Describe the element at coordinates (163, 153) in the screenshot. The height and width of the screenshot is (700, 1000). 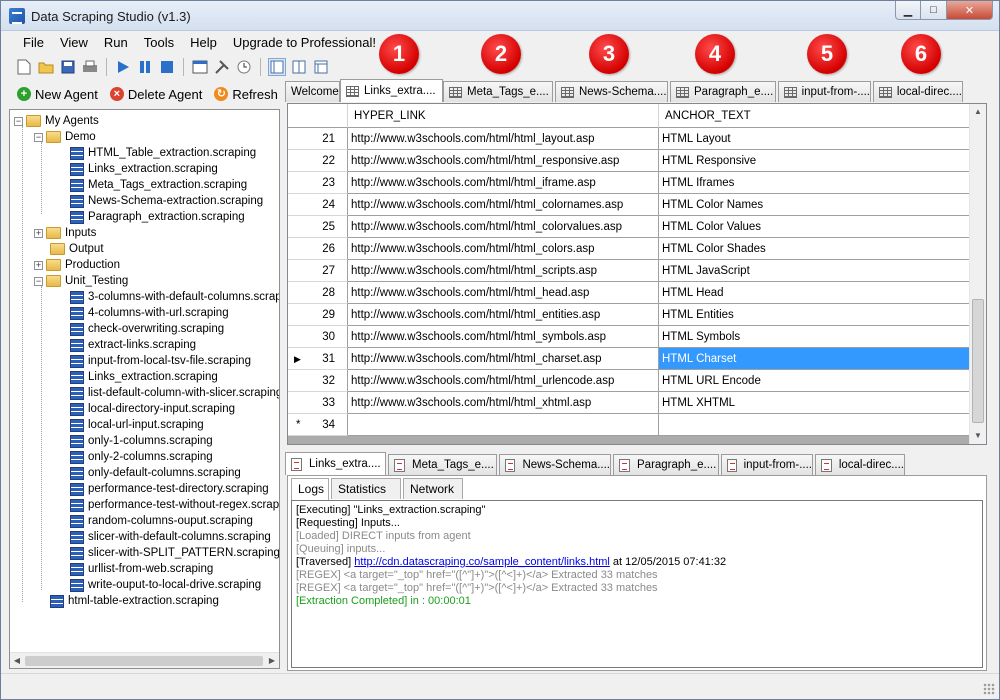
I see `tree-item: HTML_Table_extraction.scraping` at that location.